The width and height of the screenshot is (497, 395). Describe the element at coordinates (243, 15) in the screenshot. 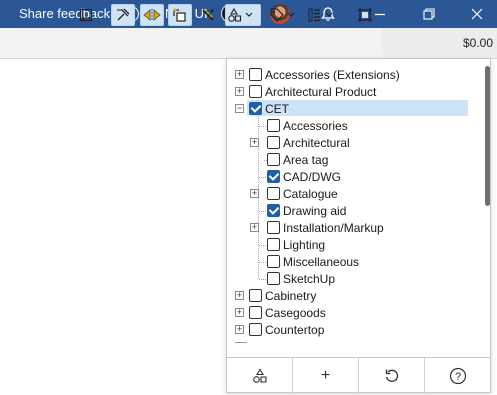

I see `shapes-filter-icon` at that location.